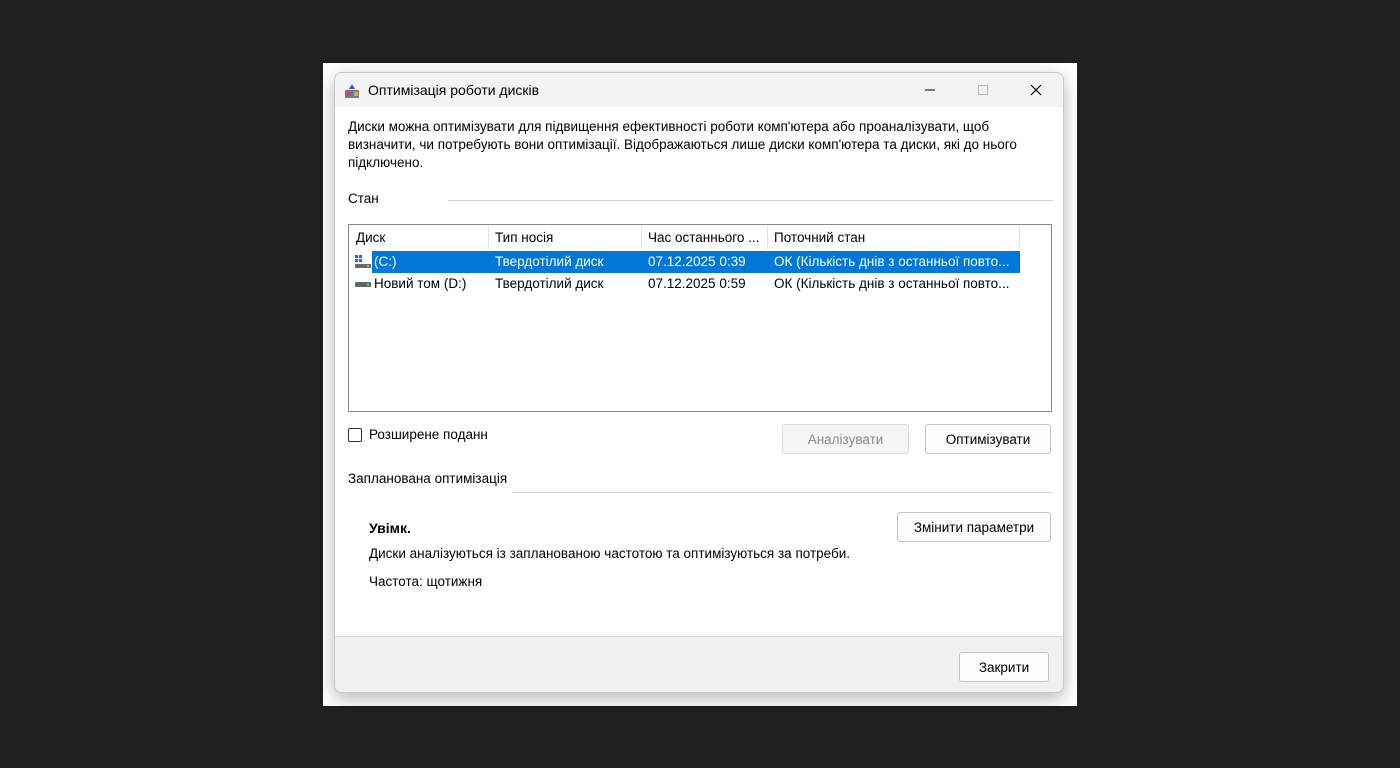 The width and height of the screenshot is (1400, 768). I want to click on drive-name: Новий том (D:), so click(420, 283).